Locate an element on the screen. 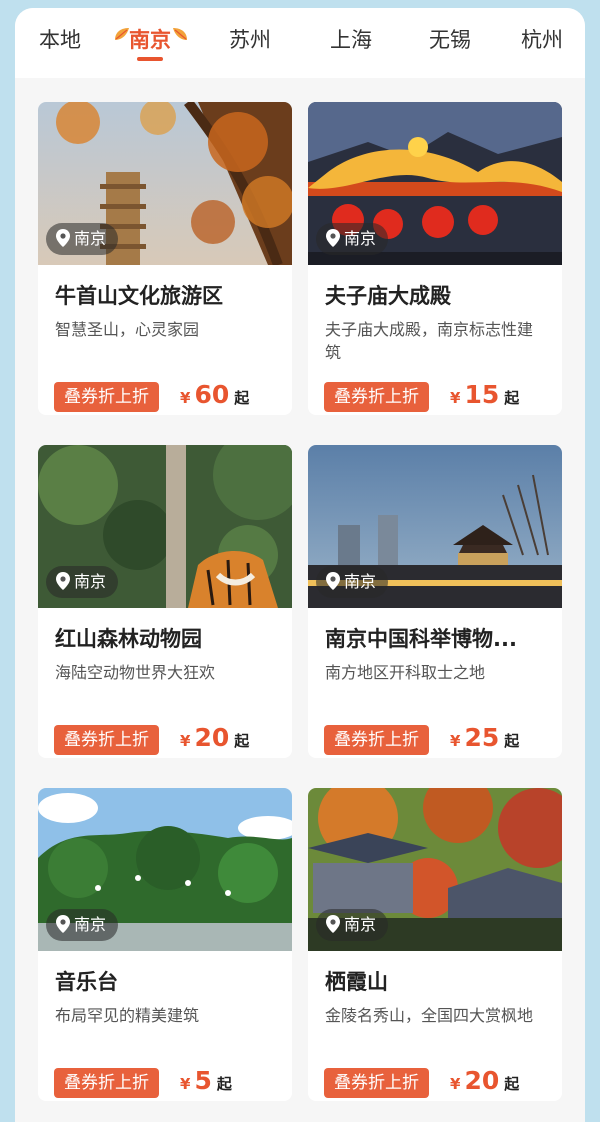  price-value: 60 is located at coordinates (212, 394).